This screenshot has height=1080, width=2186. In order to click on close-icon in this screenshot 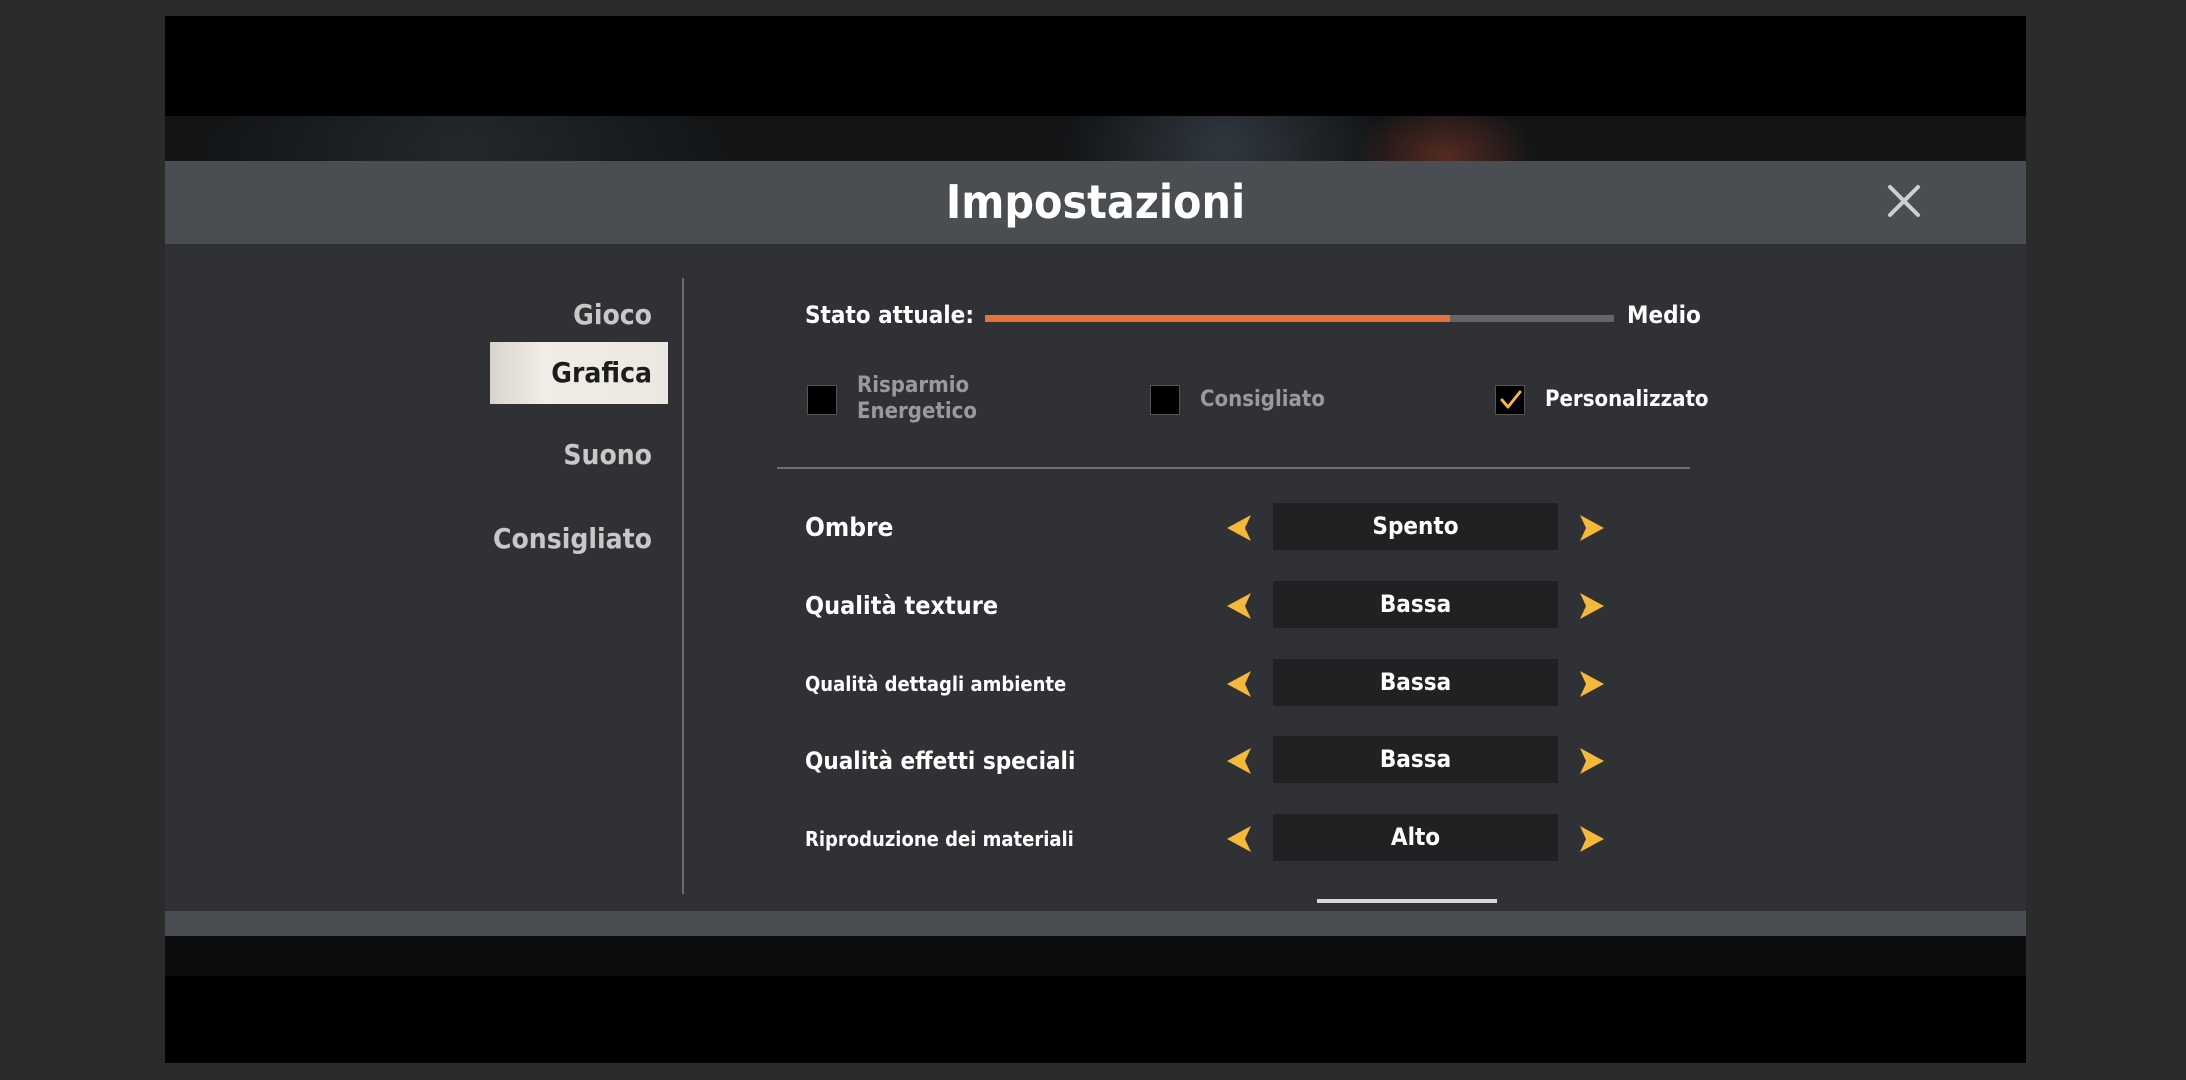, I will do `click(1904, 201)`.